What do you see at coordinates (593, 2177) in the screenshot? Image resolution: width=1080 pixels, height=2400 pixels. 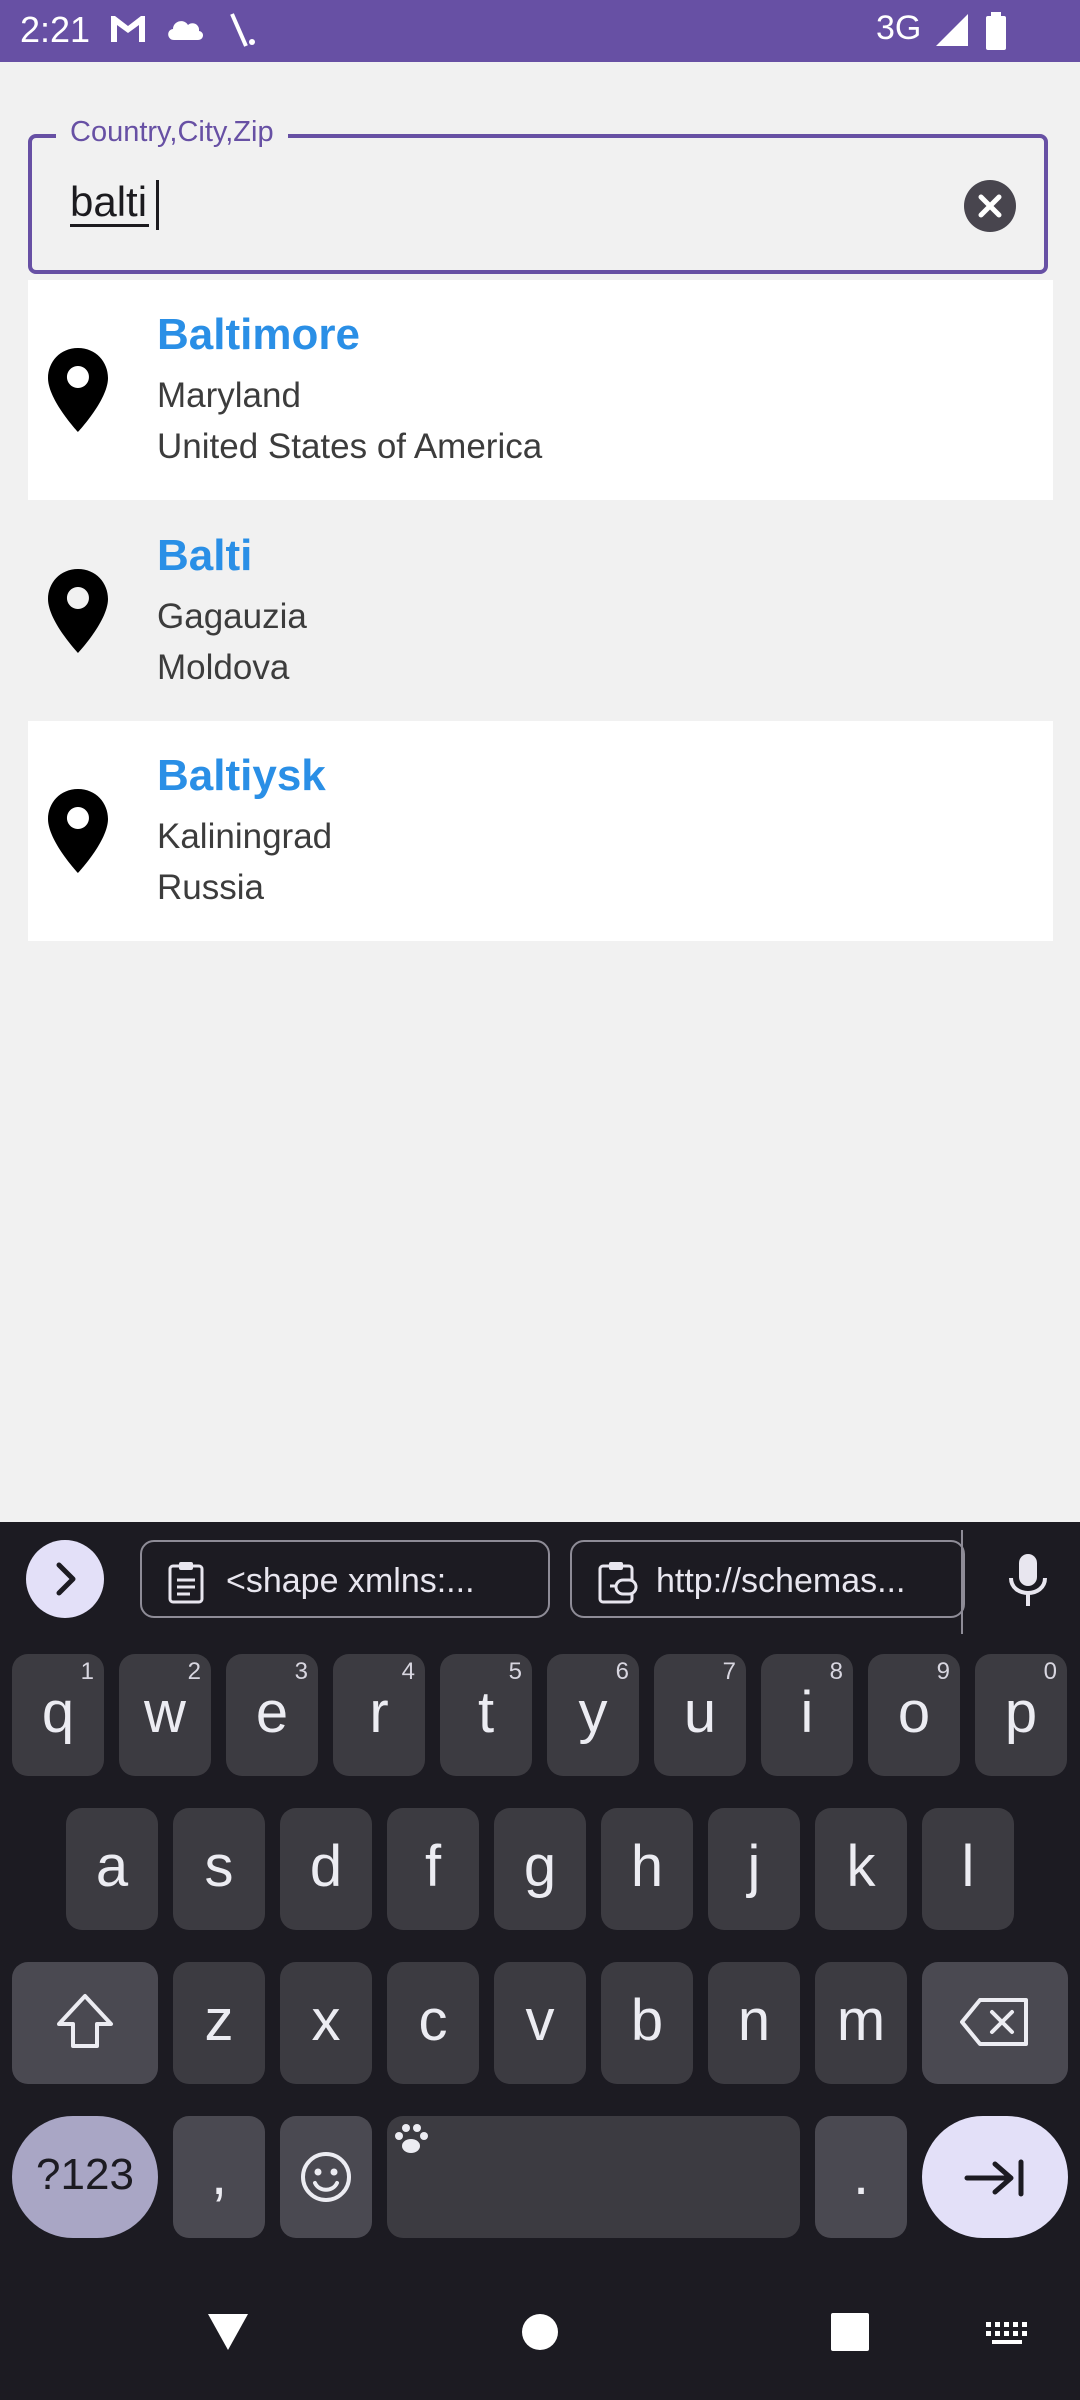 I see `space-key` at bounding box center [593, 2177].